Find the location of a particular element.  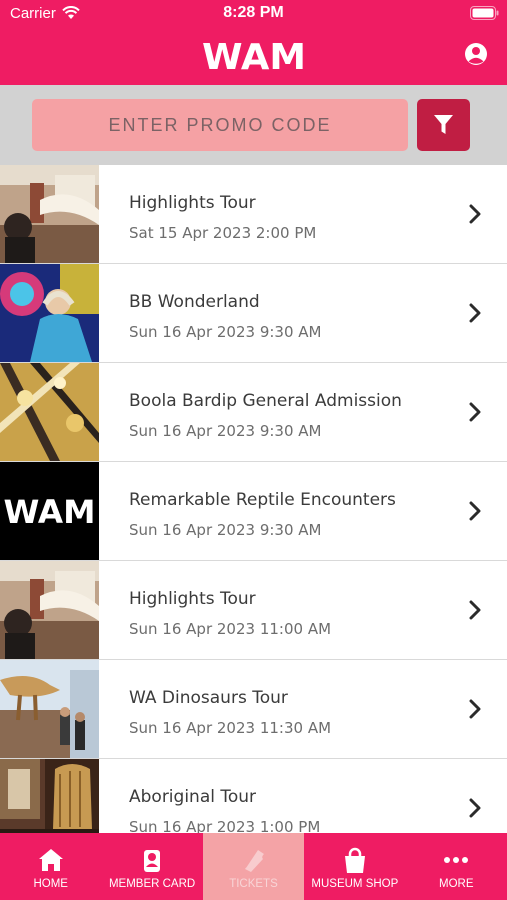

member-card-icon is located at coordinates (152, 861).